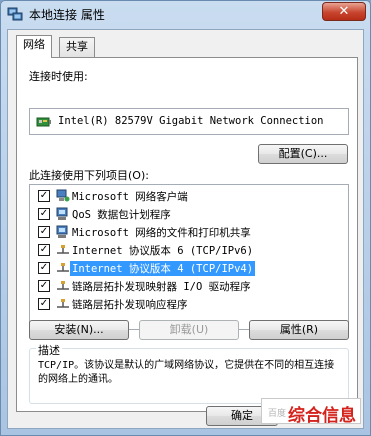 The height and width of the screenshot is (436, 371). What do you see at coordinates (299, 330) in the screenshot?
I see `properties-button: 属性(R)` at bounding box center [299, 330].